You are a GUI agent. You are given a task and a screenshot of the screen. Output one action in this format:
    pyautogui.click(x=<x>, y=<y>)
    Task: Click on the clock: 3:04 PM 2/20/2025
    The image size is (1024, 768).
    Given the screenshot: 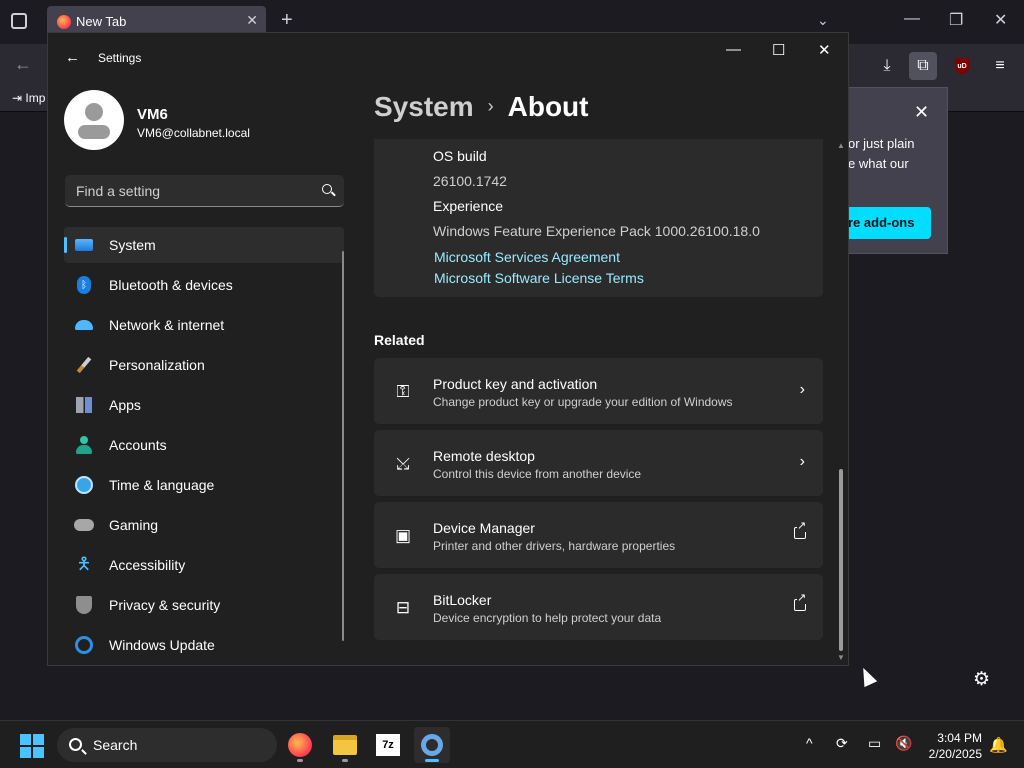 What is the action you would take?
    pyautogui.click(x=955, y=746)
    